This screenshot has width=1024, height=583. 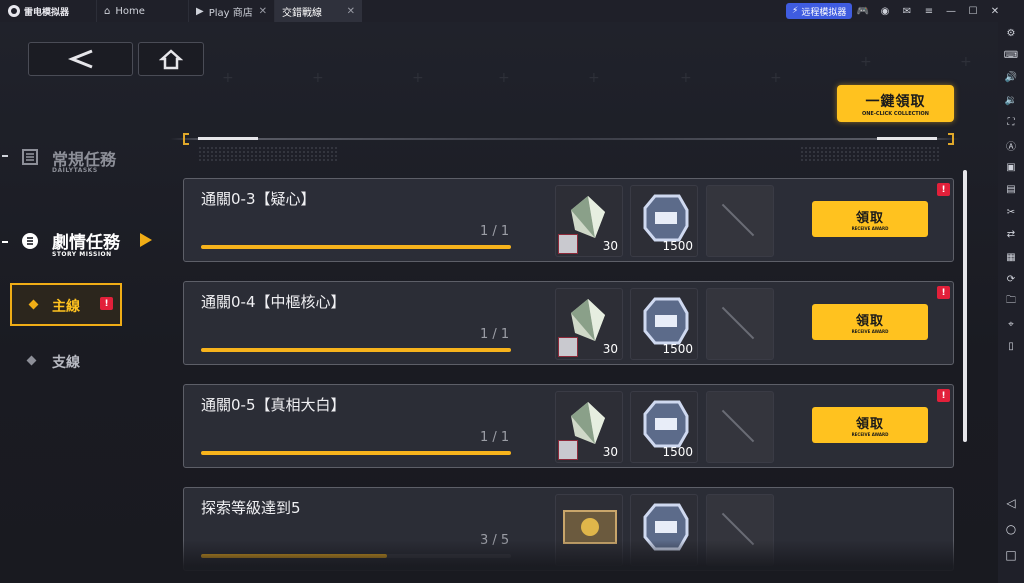 I want to click on one-click-collect-button: 一鍵領取 ONE-CLICK COLLECTION, so click(x=895, y=103).